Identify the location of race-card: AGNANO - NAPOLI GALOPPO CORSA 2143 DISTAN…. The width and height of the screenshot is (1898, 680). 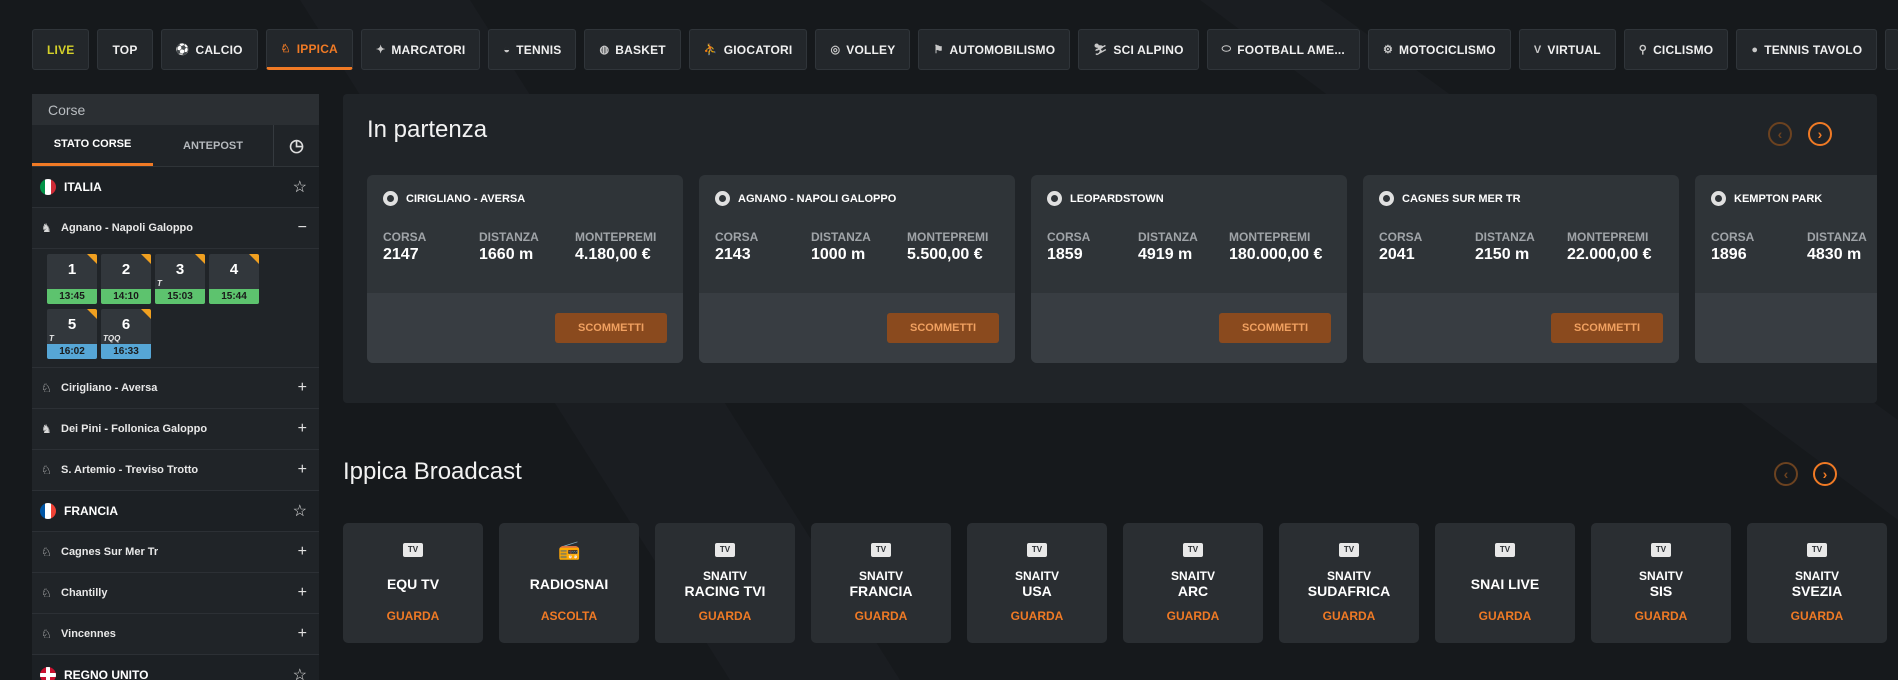
(857, 269).